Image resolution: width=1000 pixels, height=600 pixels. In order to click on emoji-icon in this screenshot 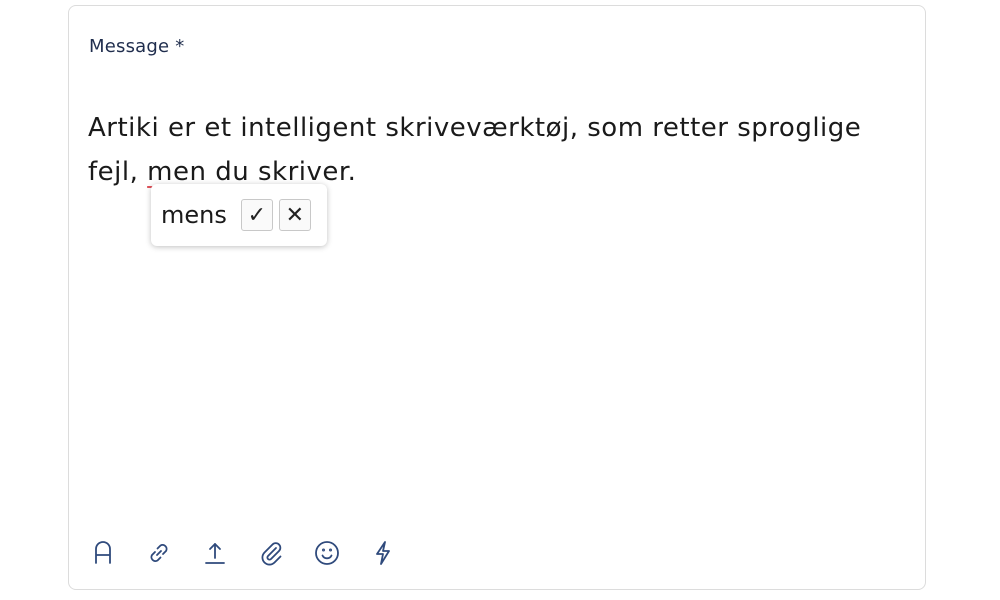, I will do `click(327, 553)`.